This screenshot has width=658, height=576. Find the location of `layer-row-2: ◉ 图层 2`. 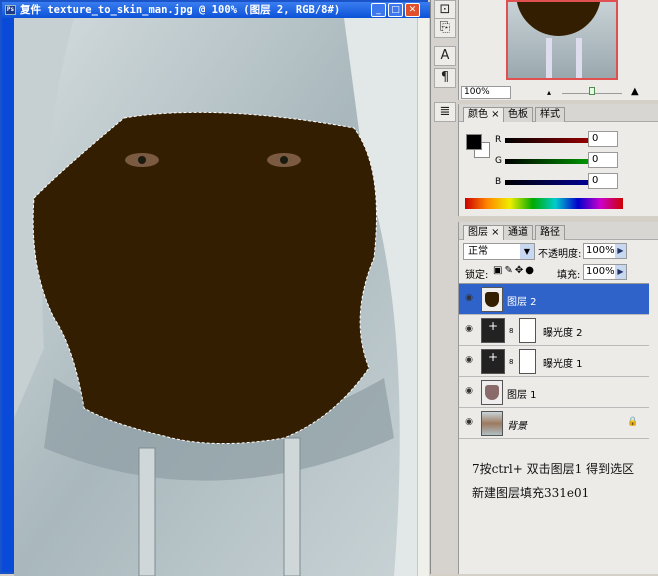

layer-row-2: ◉ 图层 2 is located at coordinates (554, 299).